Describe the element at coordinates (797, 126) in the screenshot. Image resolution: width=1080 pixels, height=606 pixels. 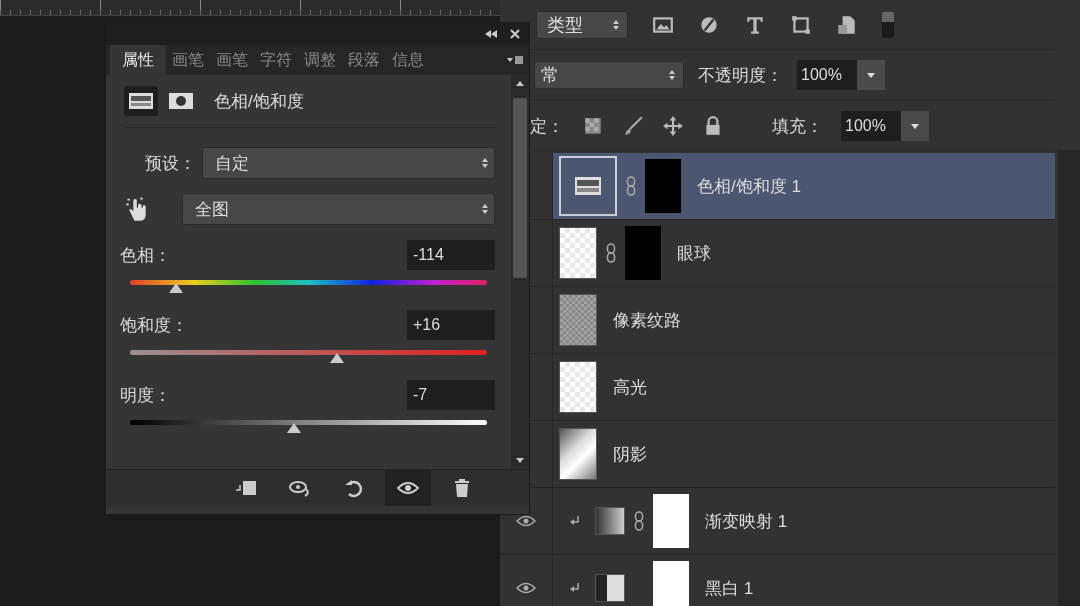
I see `fill-label: 填充：` at that location.